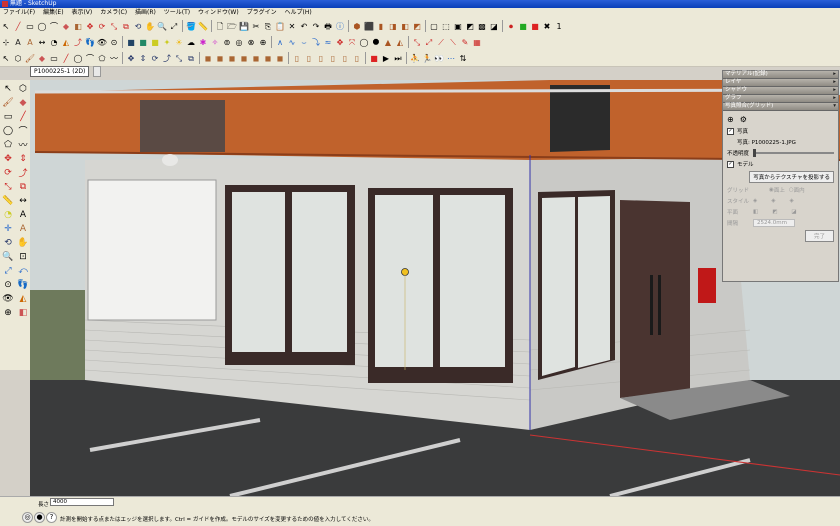 This screenshot has height=526, width=840. Describe the element at coordinates (23, 298) in the screenshot. I see `section-tool-icon: ◭` at that location.